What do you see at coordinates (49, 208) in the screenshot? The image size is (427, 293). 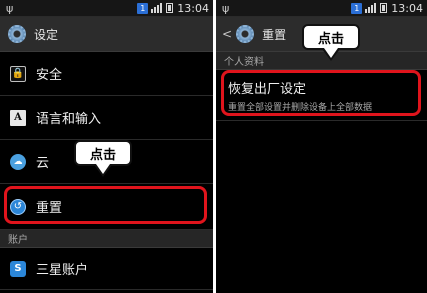 I see `menu-item-label: 重置` at bounding box center [49, 208].